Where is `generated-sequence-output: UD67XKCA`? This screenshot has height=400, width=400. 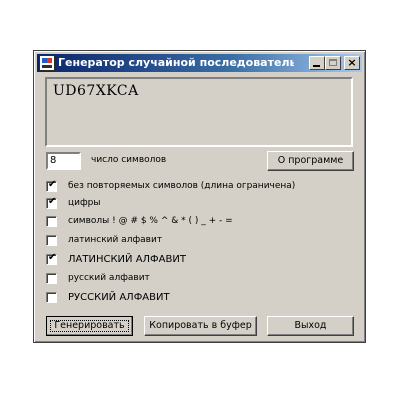
generated-sequence-output: UD67XKCA is located at coordinates (199, 112).